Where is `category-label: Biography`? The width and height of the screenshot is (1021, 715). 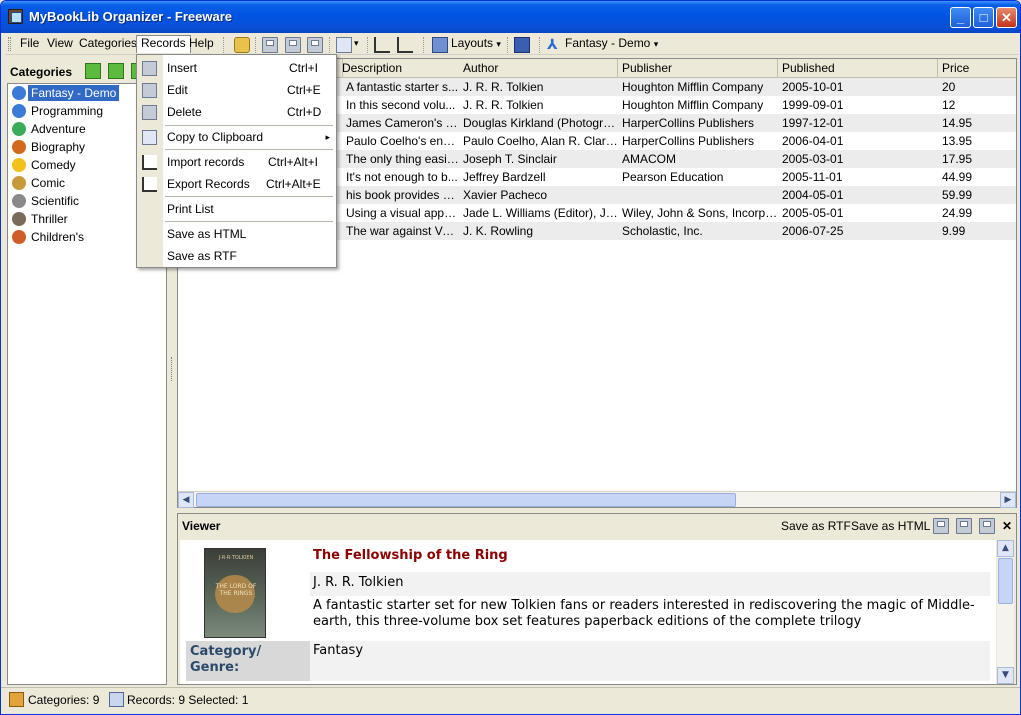 category-label: Biography is located at coordinates (58, 147).